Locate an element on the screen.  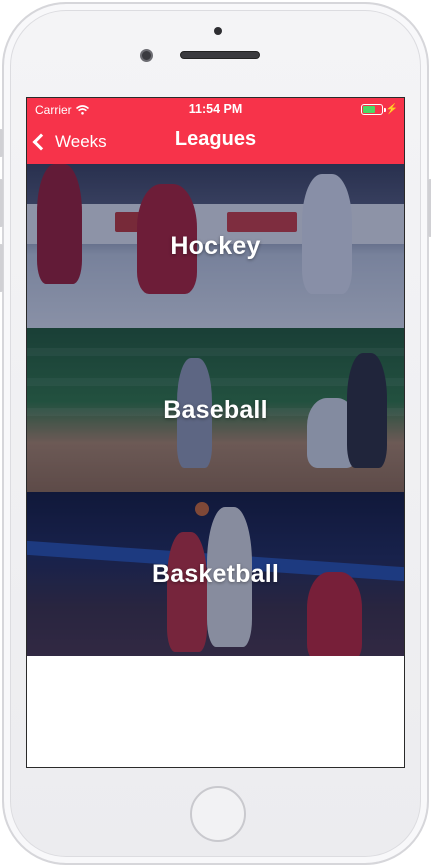
proximity-sensor is located at coordinates (218, 31).